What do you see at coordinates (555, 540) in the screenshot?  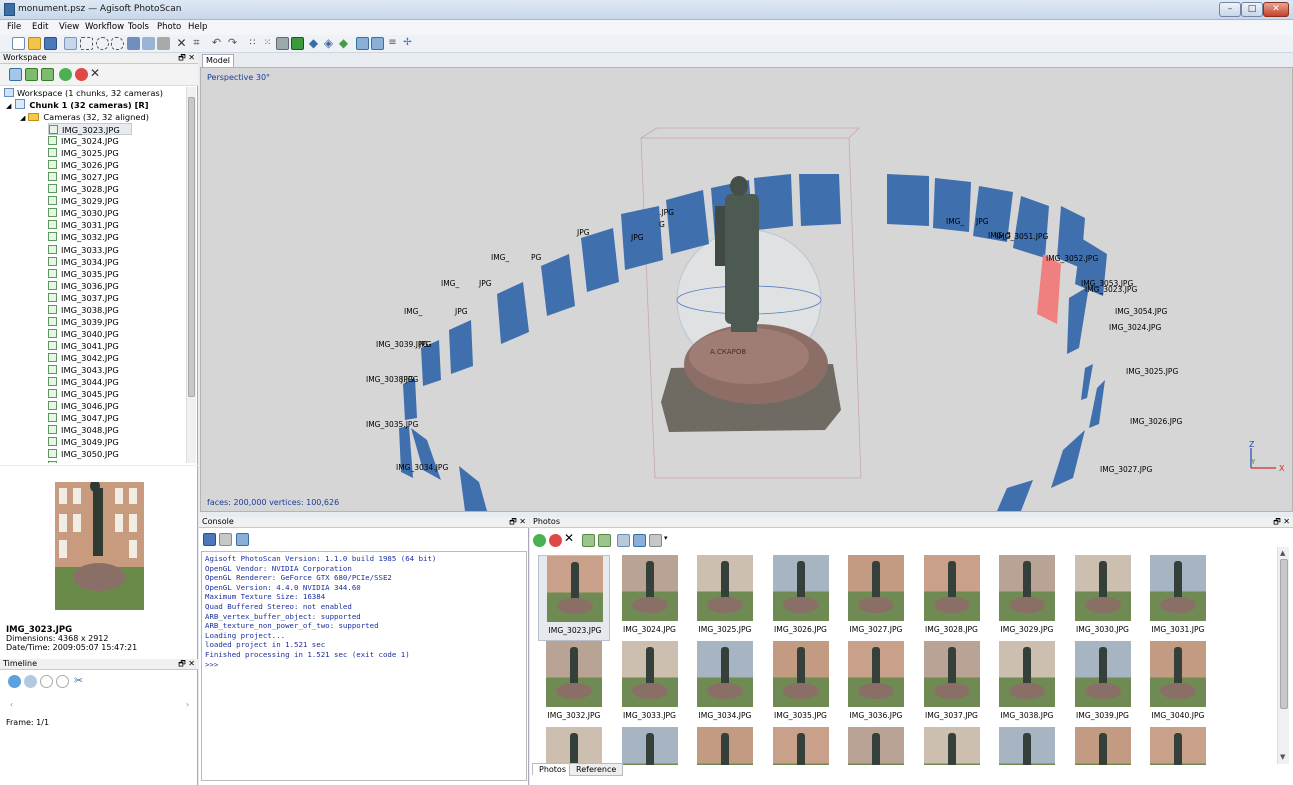 I see `disable-photo-icon` at bounding box center [555, 540].